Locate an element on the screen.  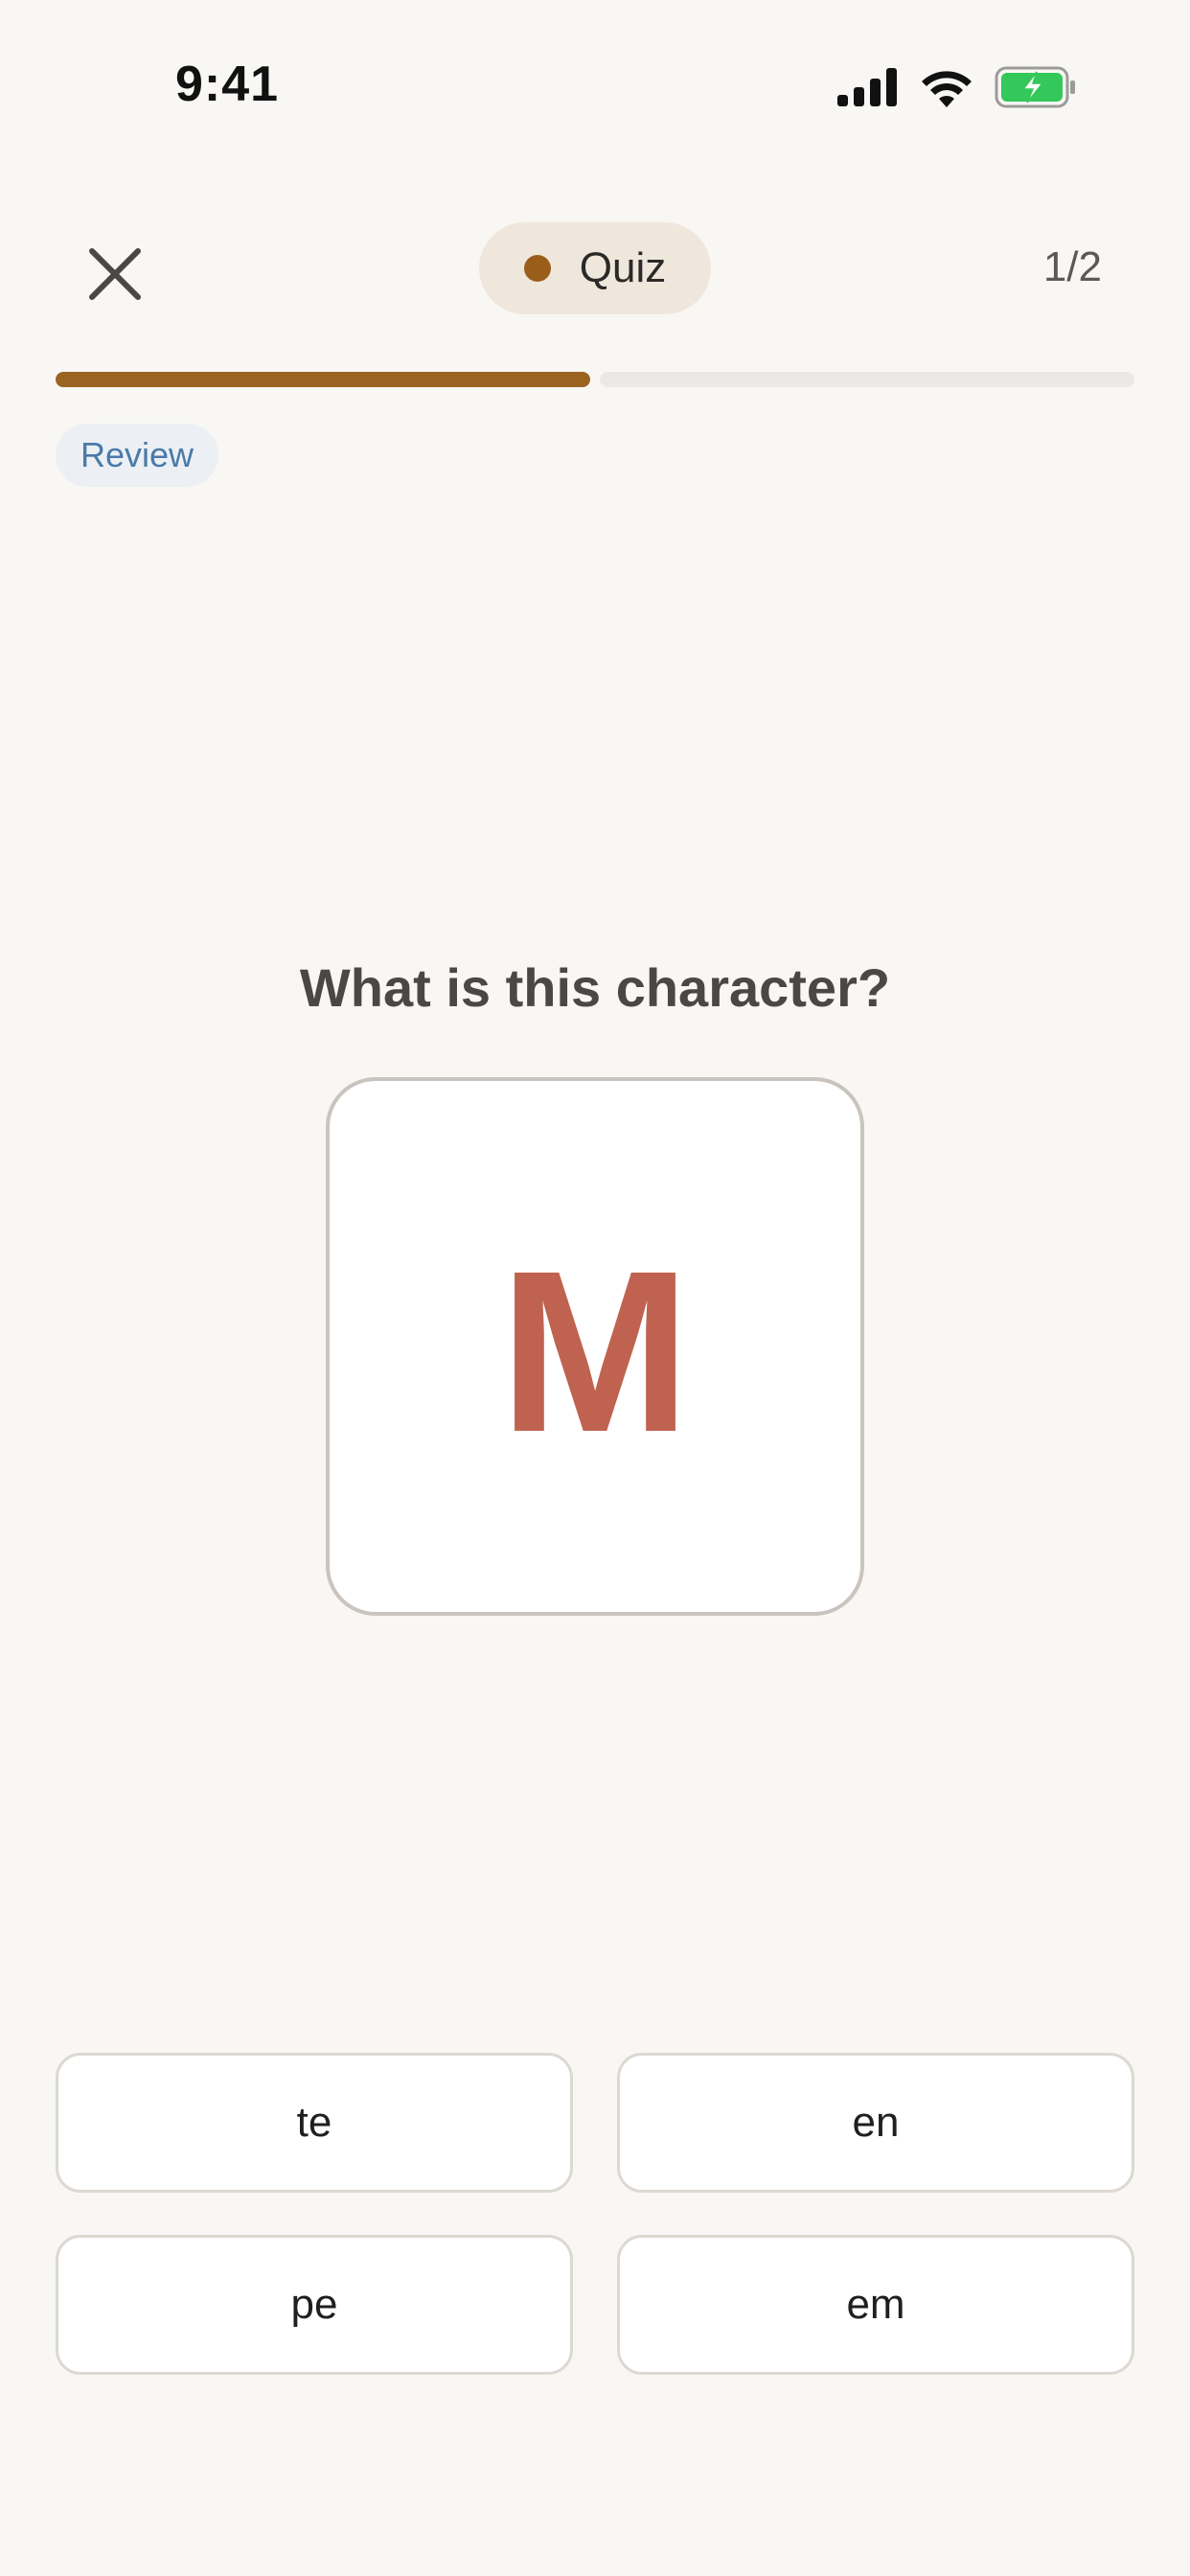
quiz-header: Quiz 1/2 is located at coordinates (595, 268).